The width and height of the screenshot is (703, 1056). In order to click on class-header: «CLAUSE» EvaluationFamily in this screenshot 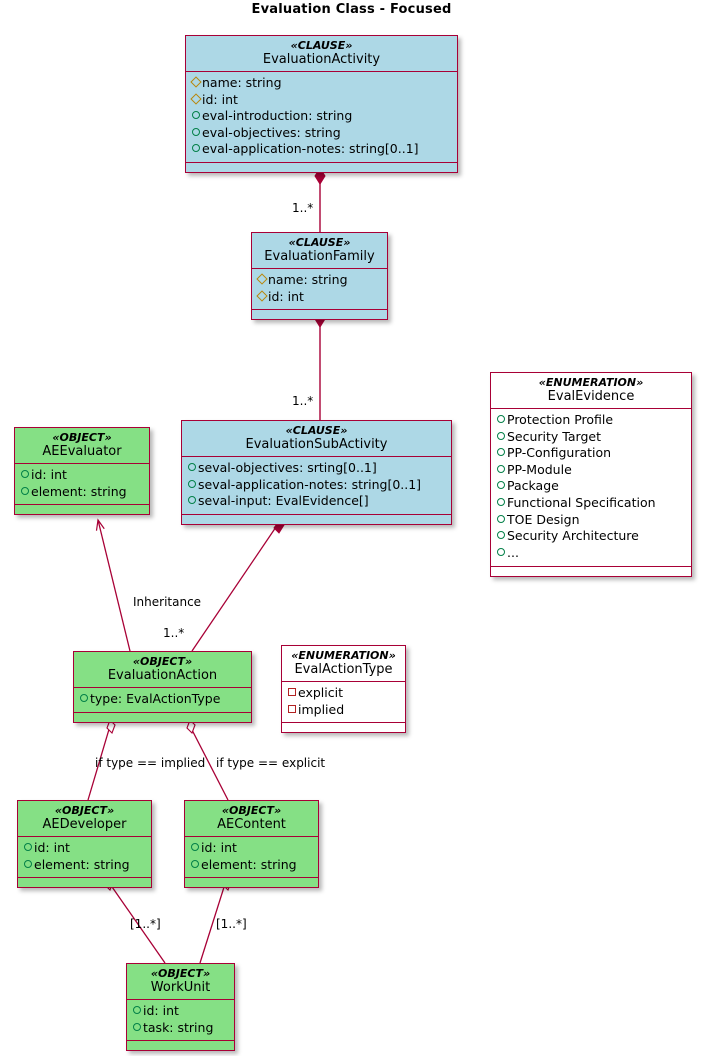, I will do `click(319, 250)`.